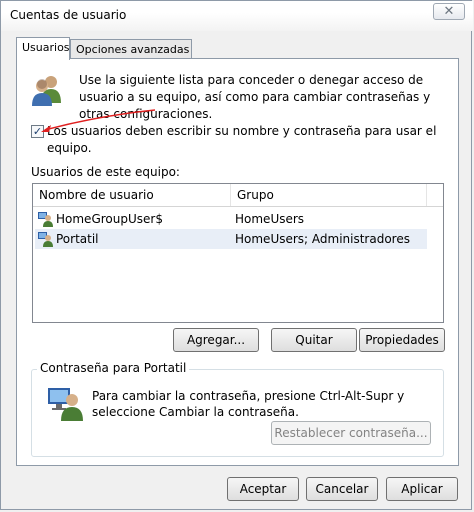 The width and height of the screenshot is (474, 512). I want to click on close-button: ✕, so click(449, 11).